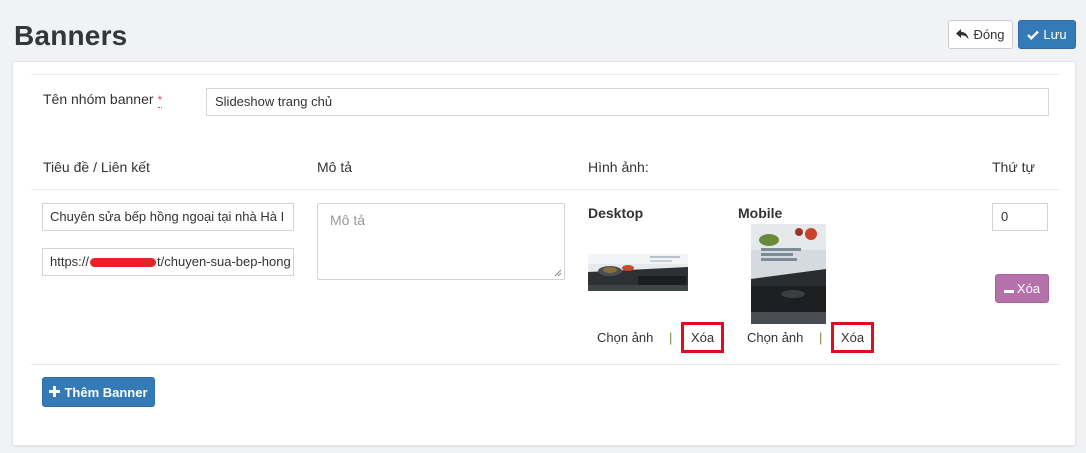 This screenshot has width=1086, height=453. What do you see at coordinates (106, 392) in the screenshot?
I see `add-banner-label: Thêm Banner` at bounding box center [106, 392].